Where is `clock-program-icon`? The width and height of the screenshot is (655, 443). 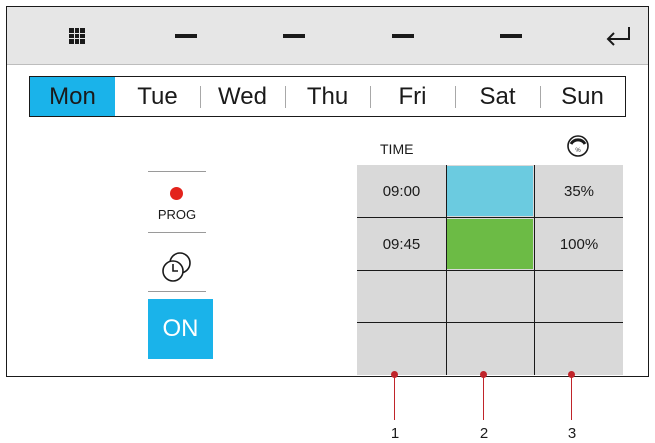 clock-program-icon is located at coordinates (177, 267).